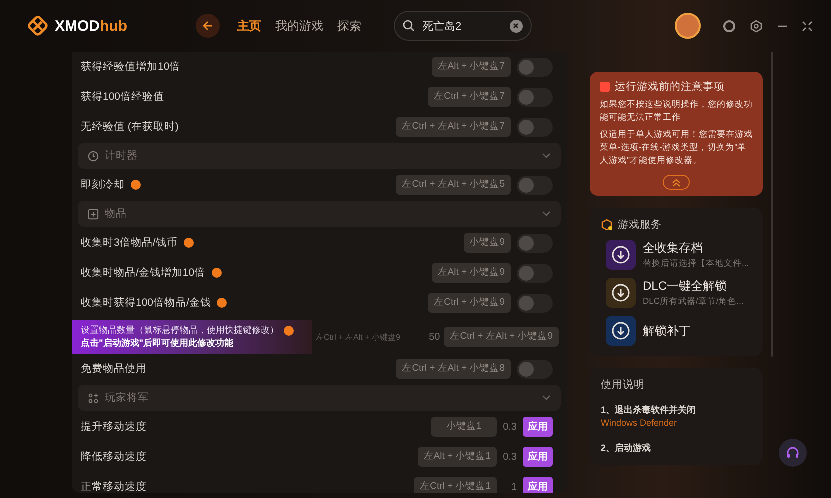  What do you see at coordinates (469, 303) in the screenshot?
I see `hotkey-chip: 左Ctrl + 小键盘9` at bounding box center [469, 303].